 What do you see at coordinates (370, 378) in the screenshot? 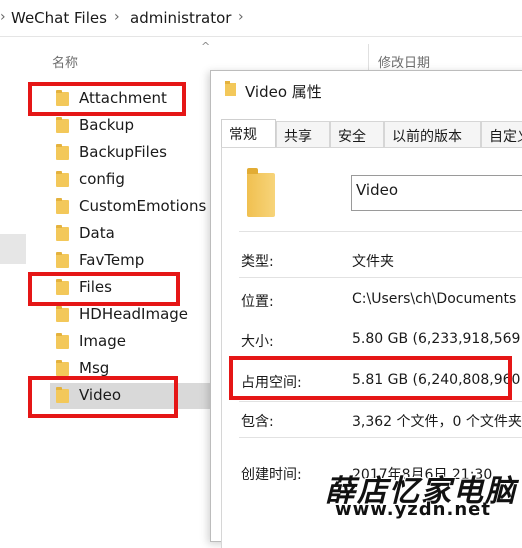
I see `highlight-size-on-disk` at bounding box center [370, 378].